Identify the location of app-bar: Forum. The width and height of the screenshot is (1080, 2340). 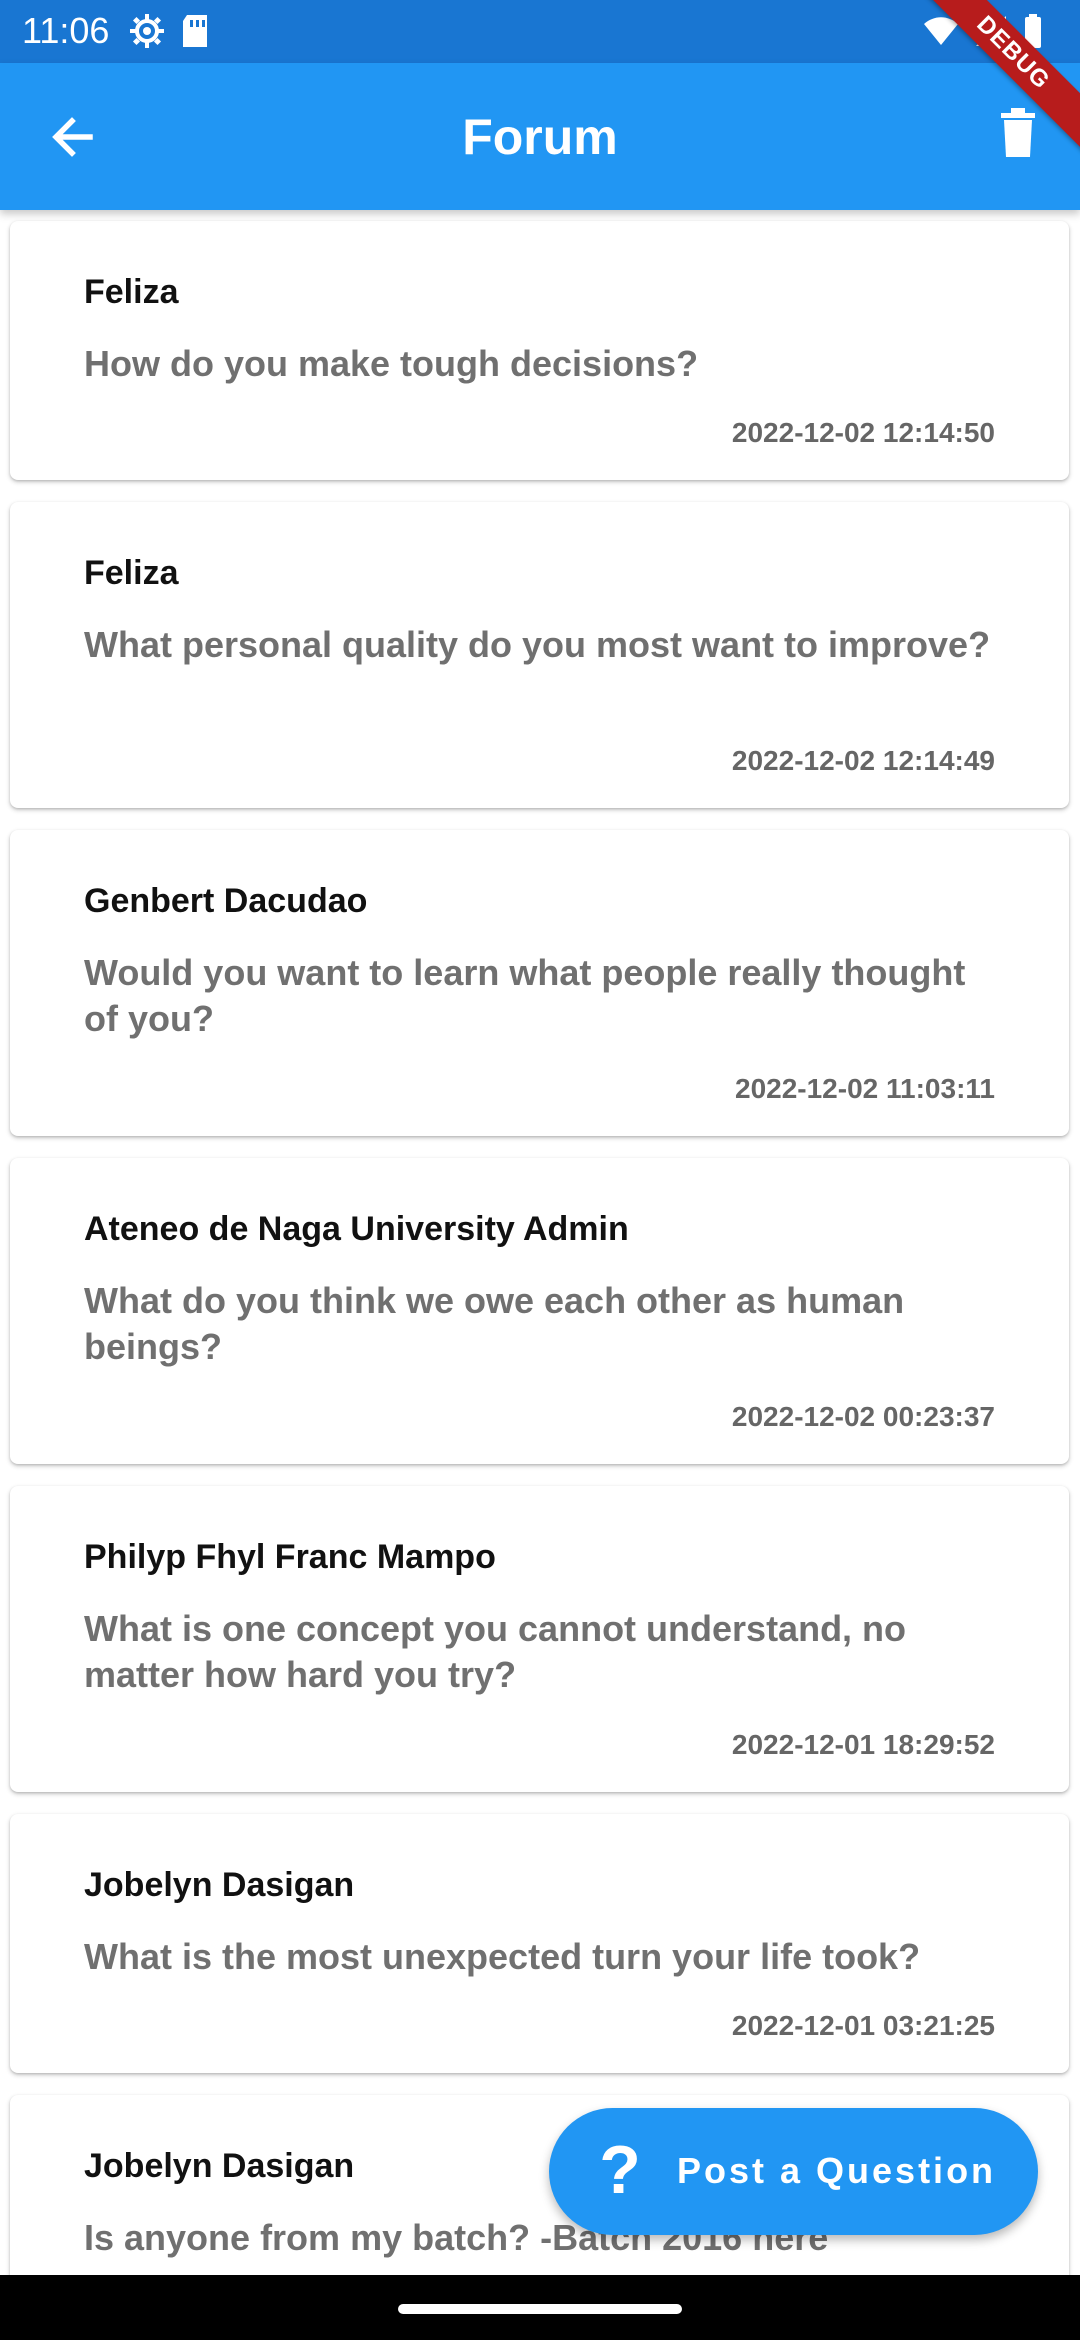
(540, 136).